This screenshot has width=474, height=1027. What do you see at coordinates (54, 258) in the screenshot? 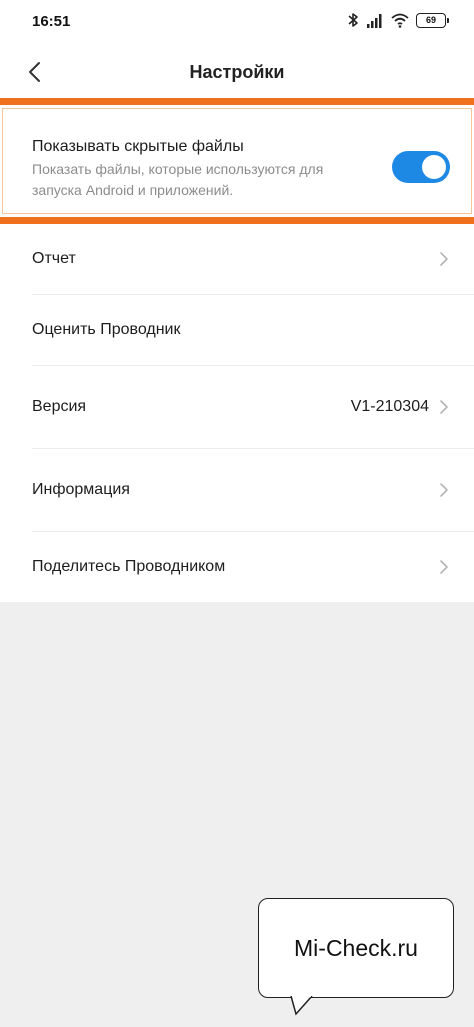
I see `list-item-label: Отчет` at bounding box center [54, 258].